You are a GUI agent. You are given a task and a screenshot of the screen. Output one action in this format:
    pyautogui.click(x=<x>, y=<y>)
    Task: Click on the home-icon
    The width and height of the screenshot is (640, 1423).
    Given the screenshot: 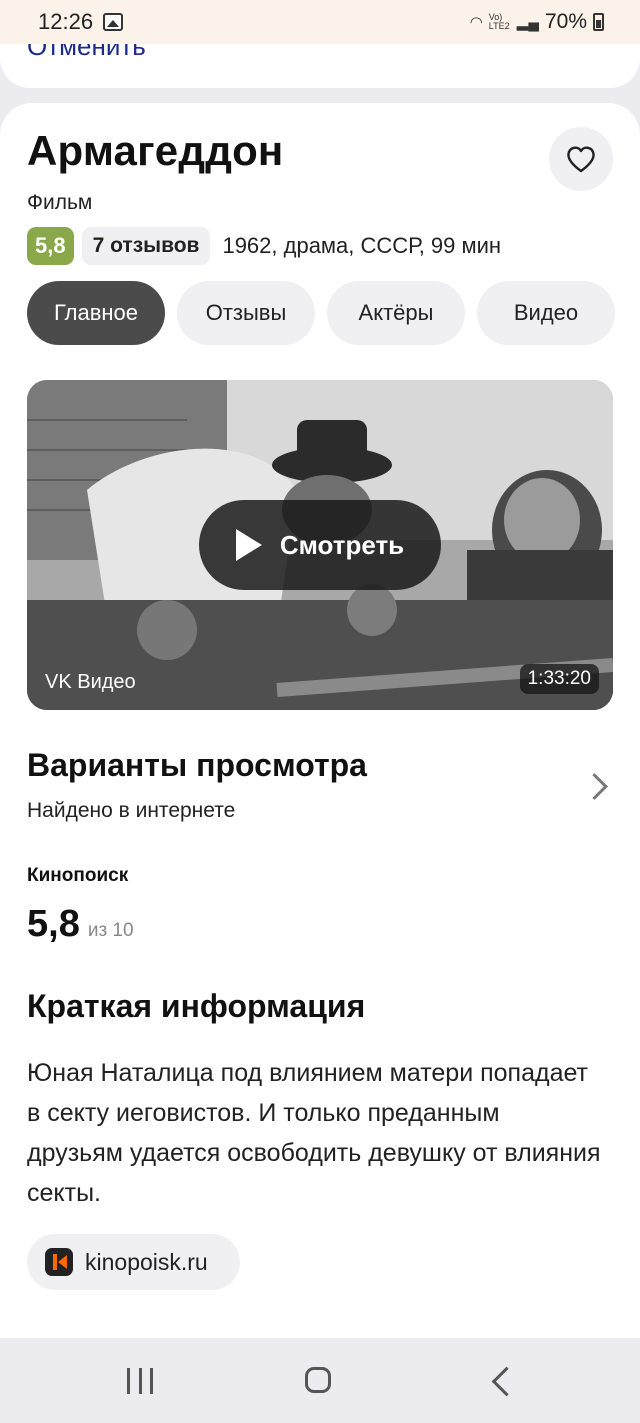 What is the action you would take?
    pyautogui.click(x=318, y=1380)
    